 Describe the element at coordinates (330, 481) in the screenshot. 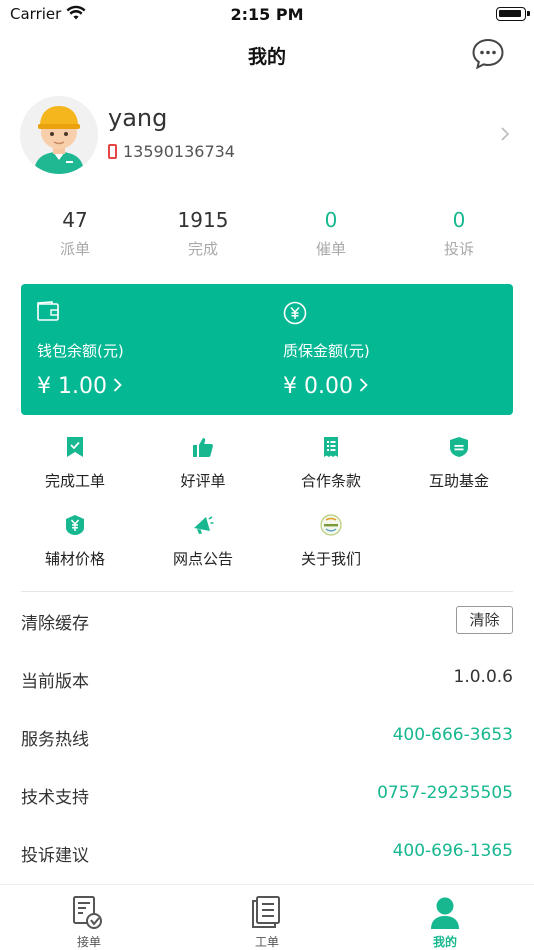

I see `grid-label: 合作条款` at that location.